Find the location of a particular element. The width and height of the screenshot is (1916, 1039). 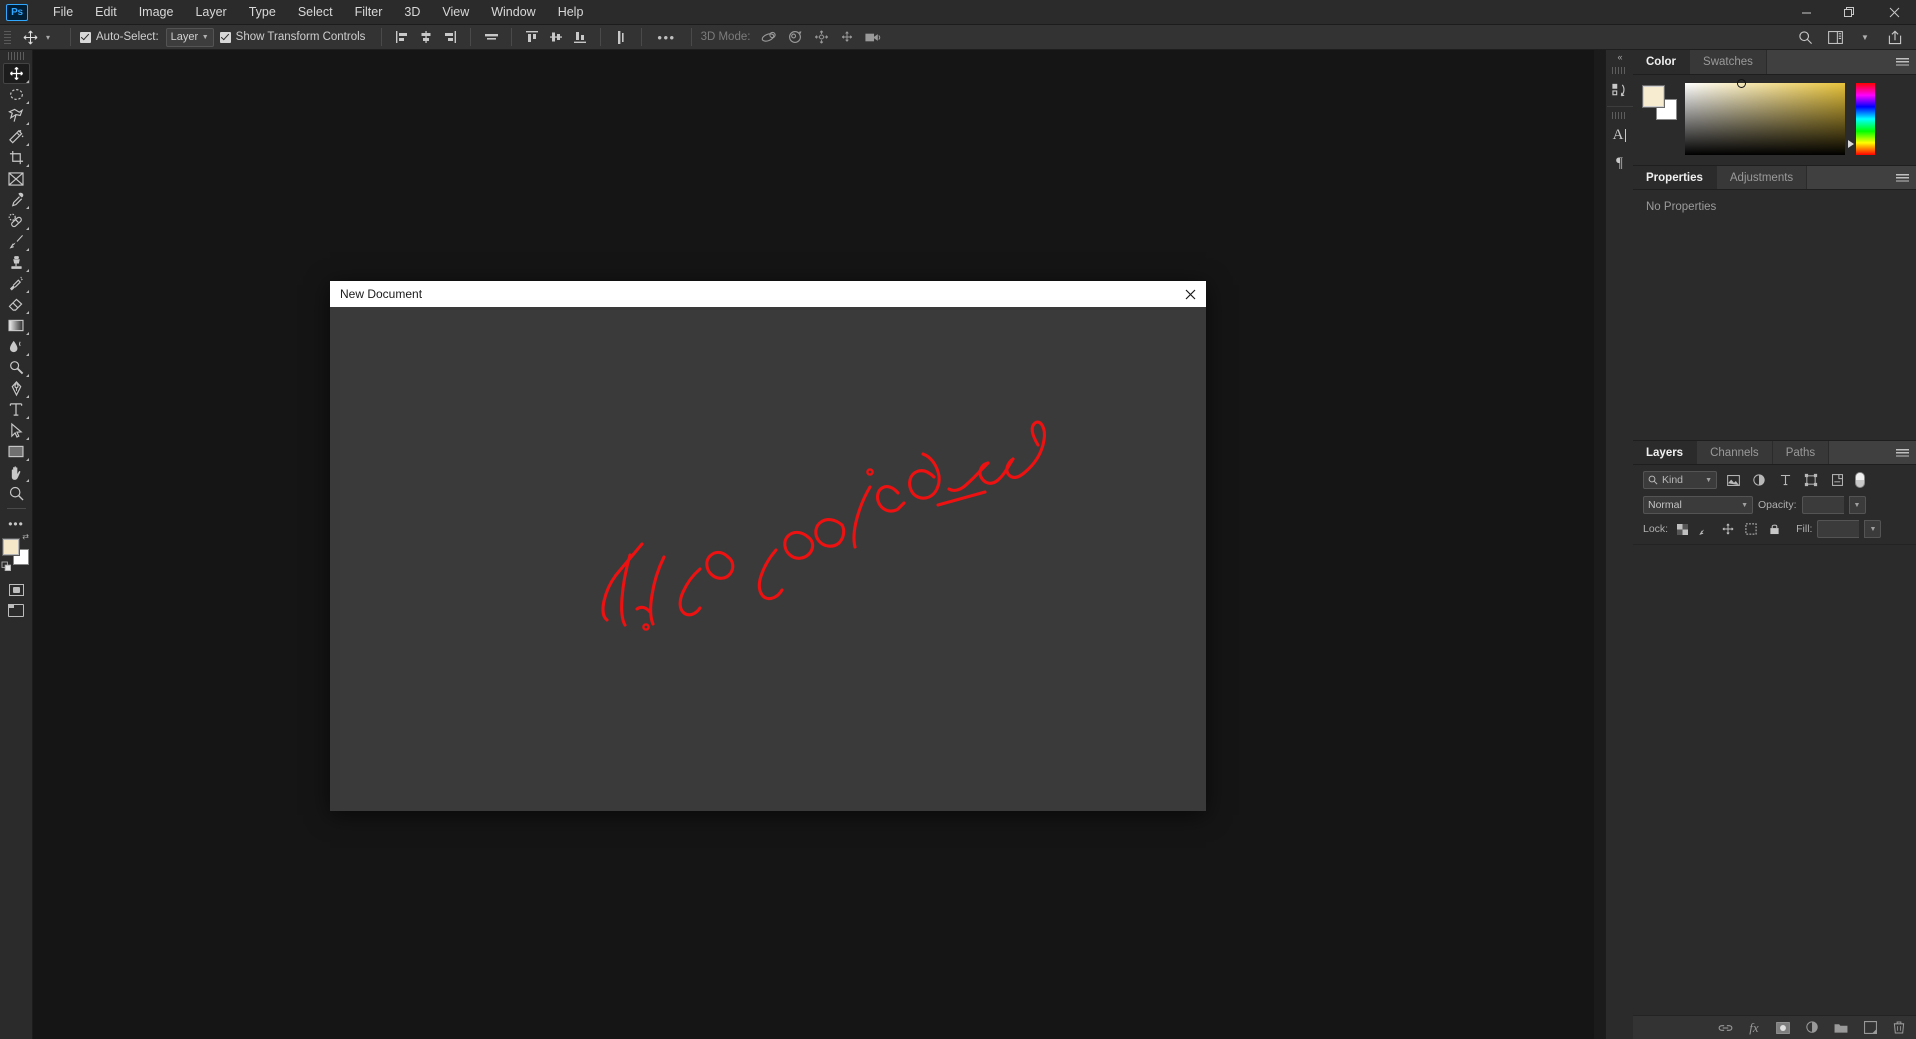

tool-brush is located at coordinates (16, 241).